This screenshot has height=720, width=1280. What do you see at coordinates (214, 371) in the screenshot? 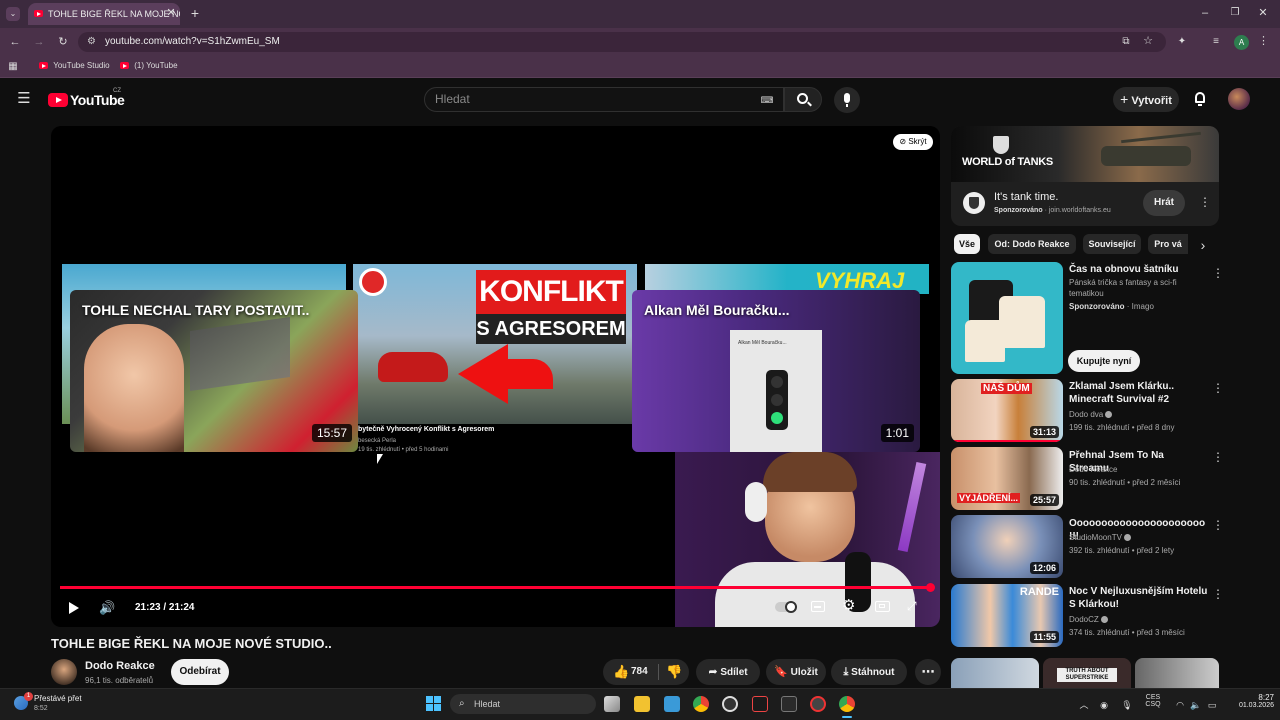
I see `endscreen-card-tary: TOHLE NECHAL TARY POSTAVIT.. 15:57` at bounding box center [214, 371].